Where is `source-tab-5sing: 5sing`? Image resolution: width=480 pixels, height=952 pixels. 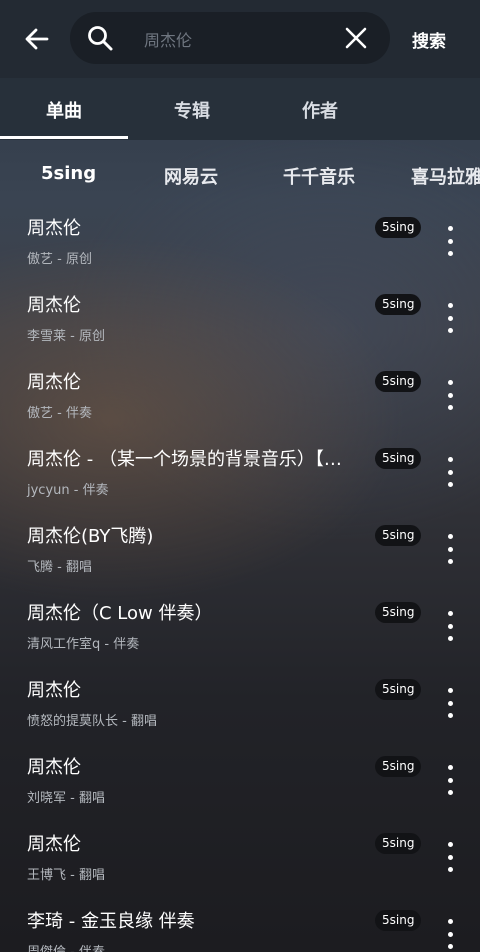
source-tab-5sing: 5sing is located at coordinates (68, 173).